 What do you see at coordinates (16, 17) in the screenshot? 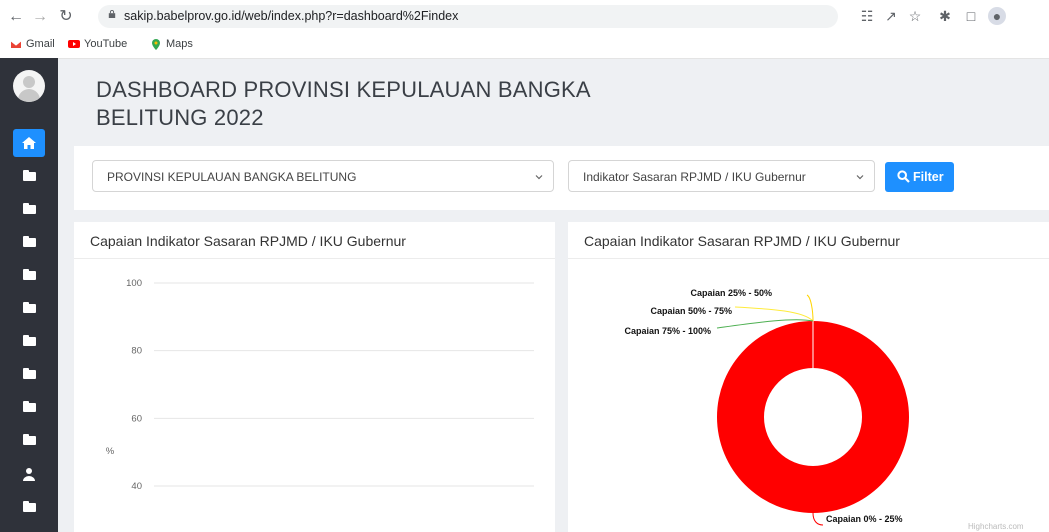
I see `back-arrow-icon: ←` at bounding box center [16, 17].